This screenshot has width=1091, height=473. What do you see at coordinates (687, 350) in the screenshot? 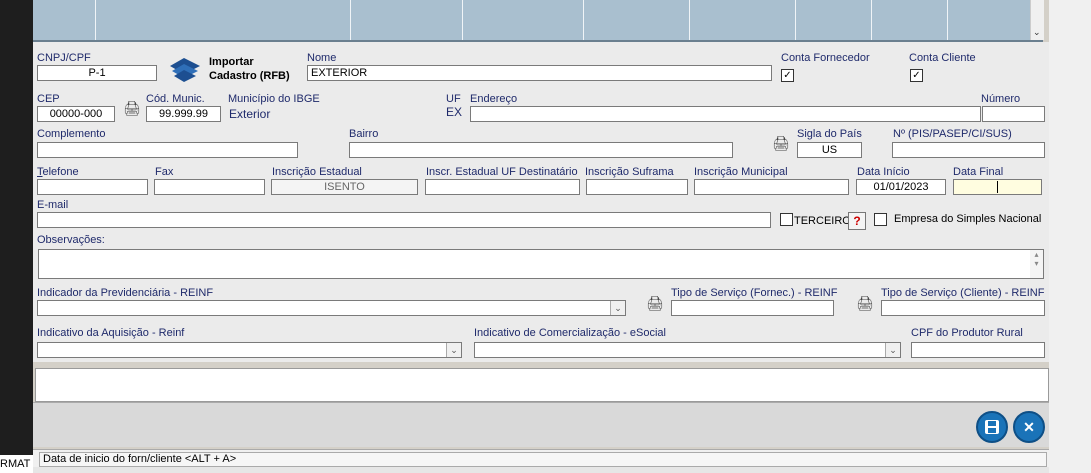
I see `indicativo-comerc-select: ⌄` at bounding box center [687, 350].